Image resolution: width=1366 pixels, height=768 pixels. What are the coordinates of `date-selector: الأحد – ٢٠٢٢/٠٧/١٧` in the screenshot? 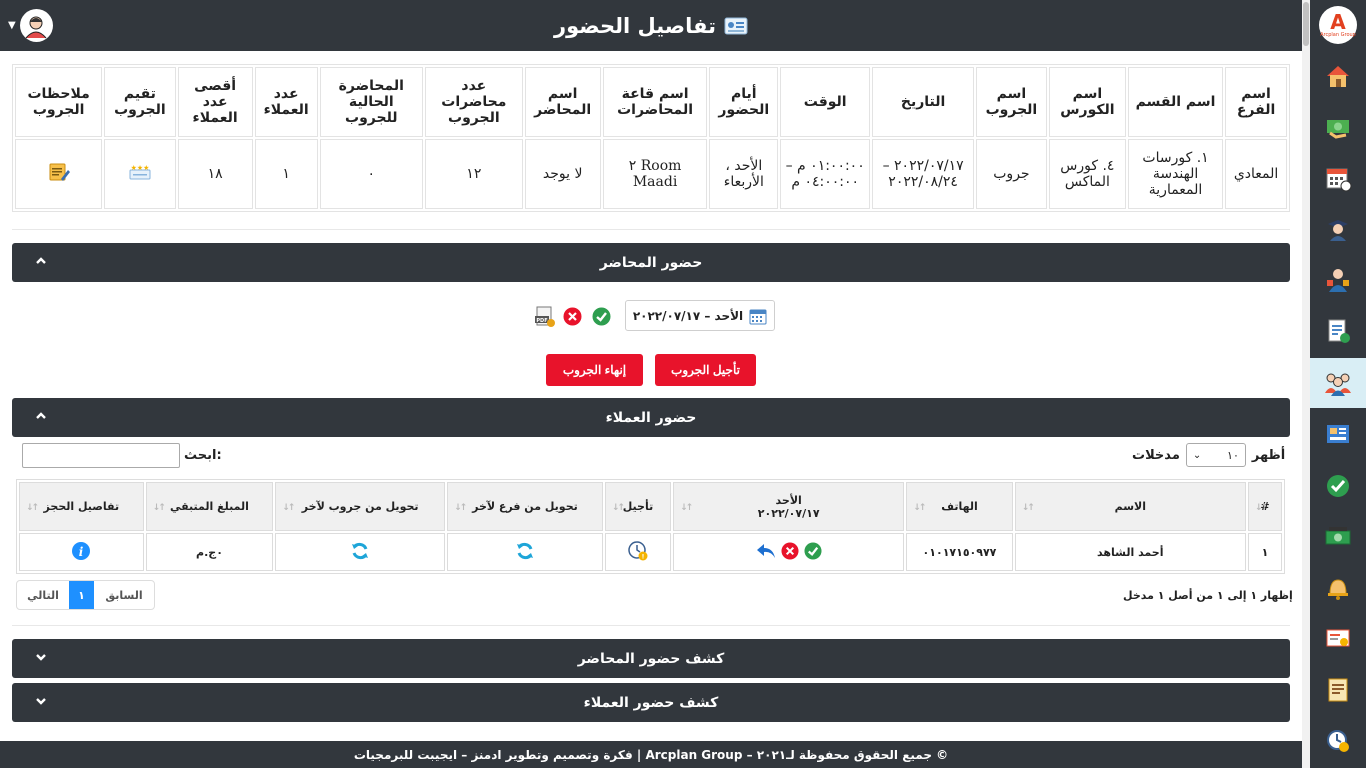 It's located at (700, 315).